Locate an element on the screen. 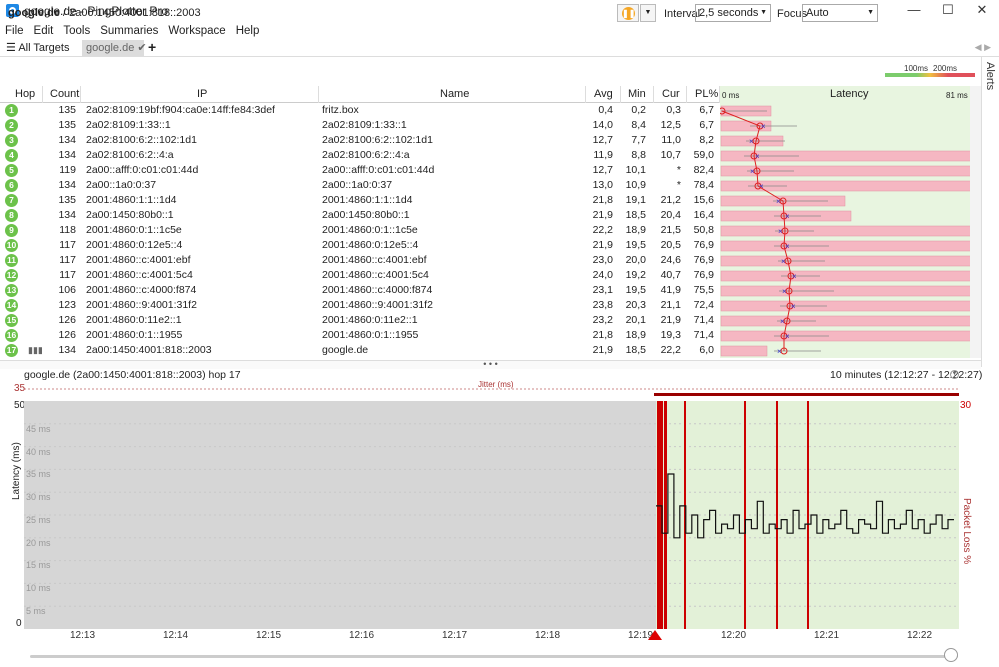 This screenshot has width=999, height=667. pause-button: ❚❚ is located at coordinates (628, 13).